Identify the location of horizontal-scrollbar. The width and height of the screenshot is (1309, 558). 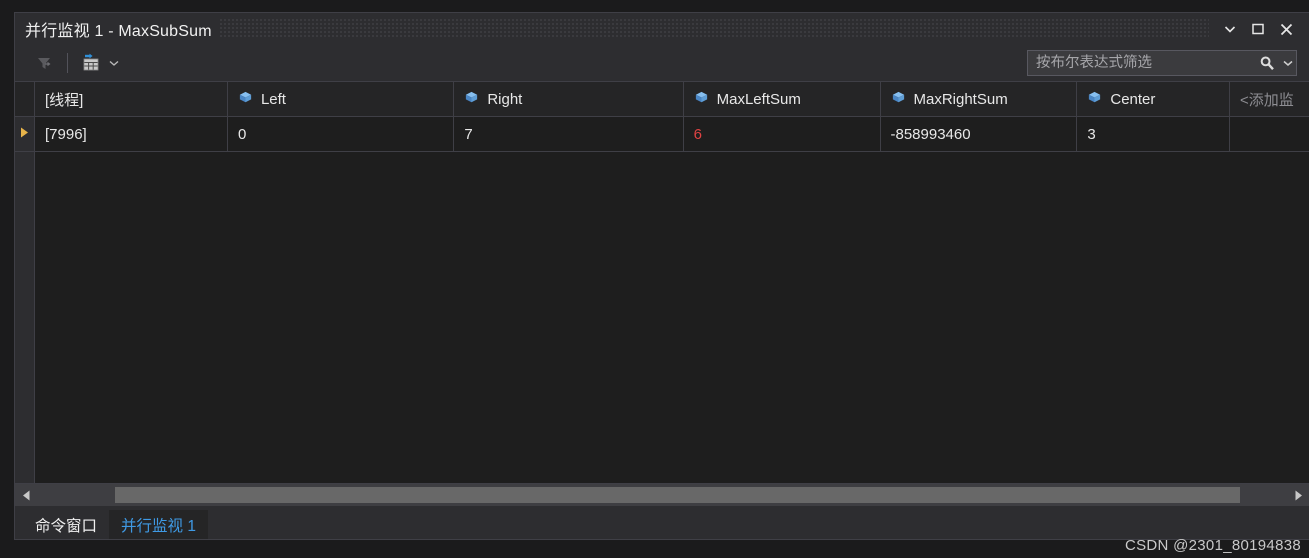
(662, 494).